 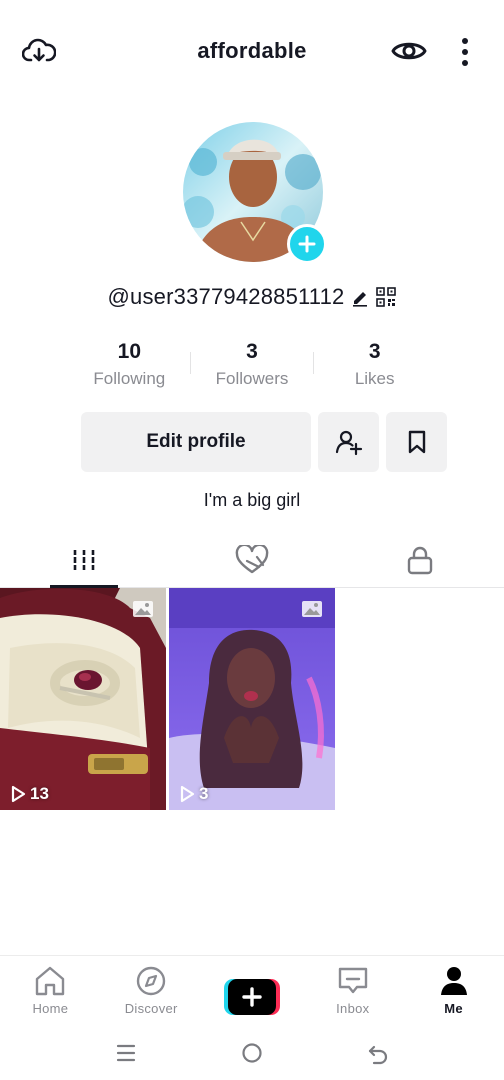 I want to click on following-count: 10, so click(x=129, y=351).